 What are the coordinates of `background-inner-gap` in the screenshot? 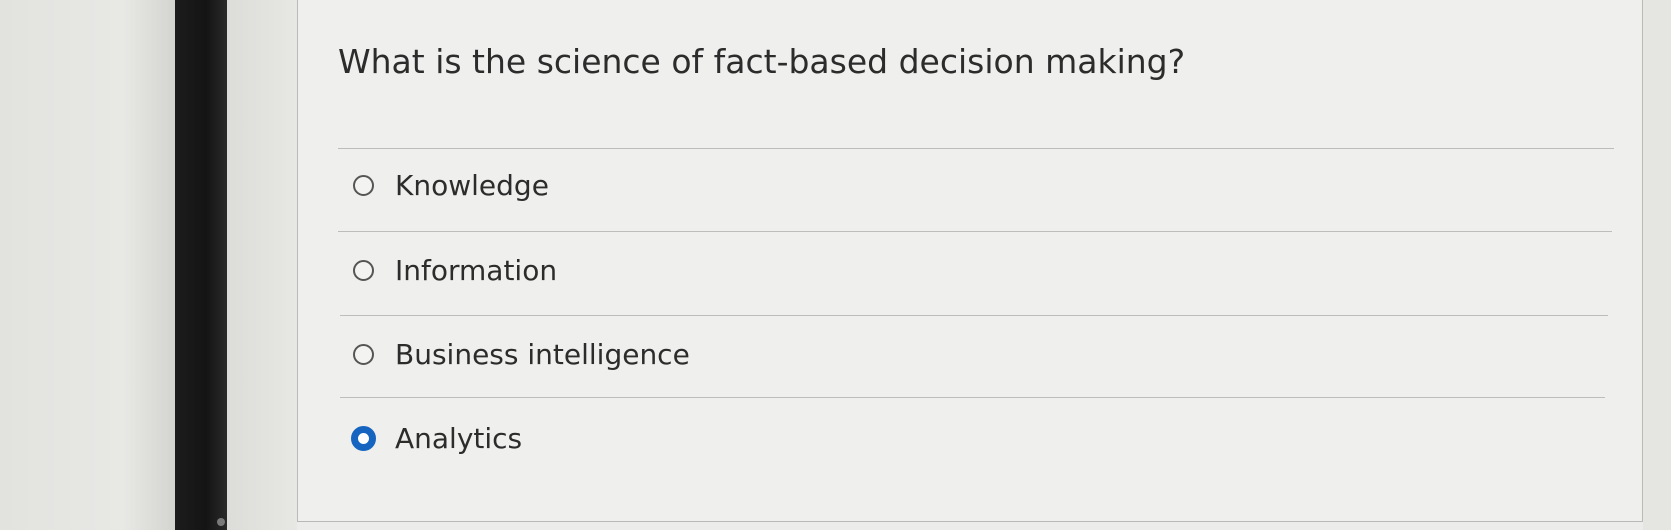 It's located at (262, 265).